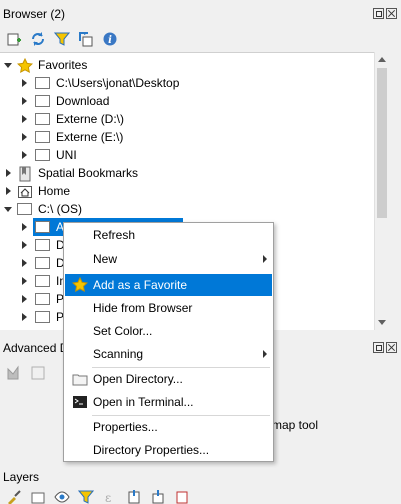  I want to click on remove-layer-icon, so click(182, 496).